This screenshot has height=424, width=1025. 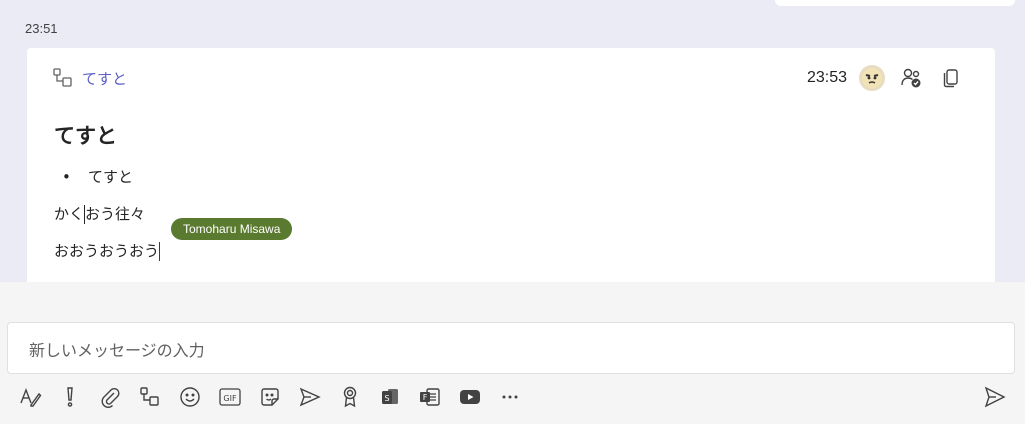 What do you see at coordinates (30, 397) in the screenshot?
I see `format-icon` at bounding box center [30, 397].